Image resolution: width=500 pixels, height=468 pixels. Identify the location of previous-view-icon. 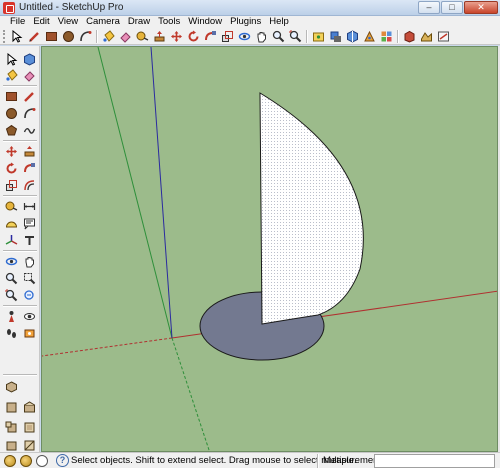
(29, 295).